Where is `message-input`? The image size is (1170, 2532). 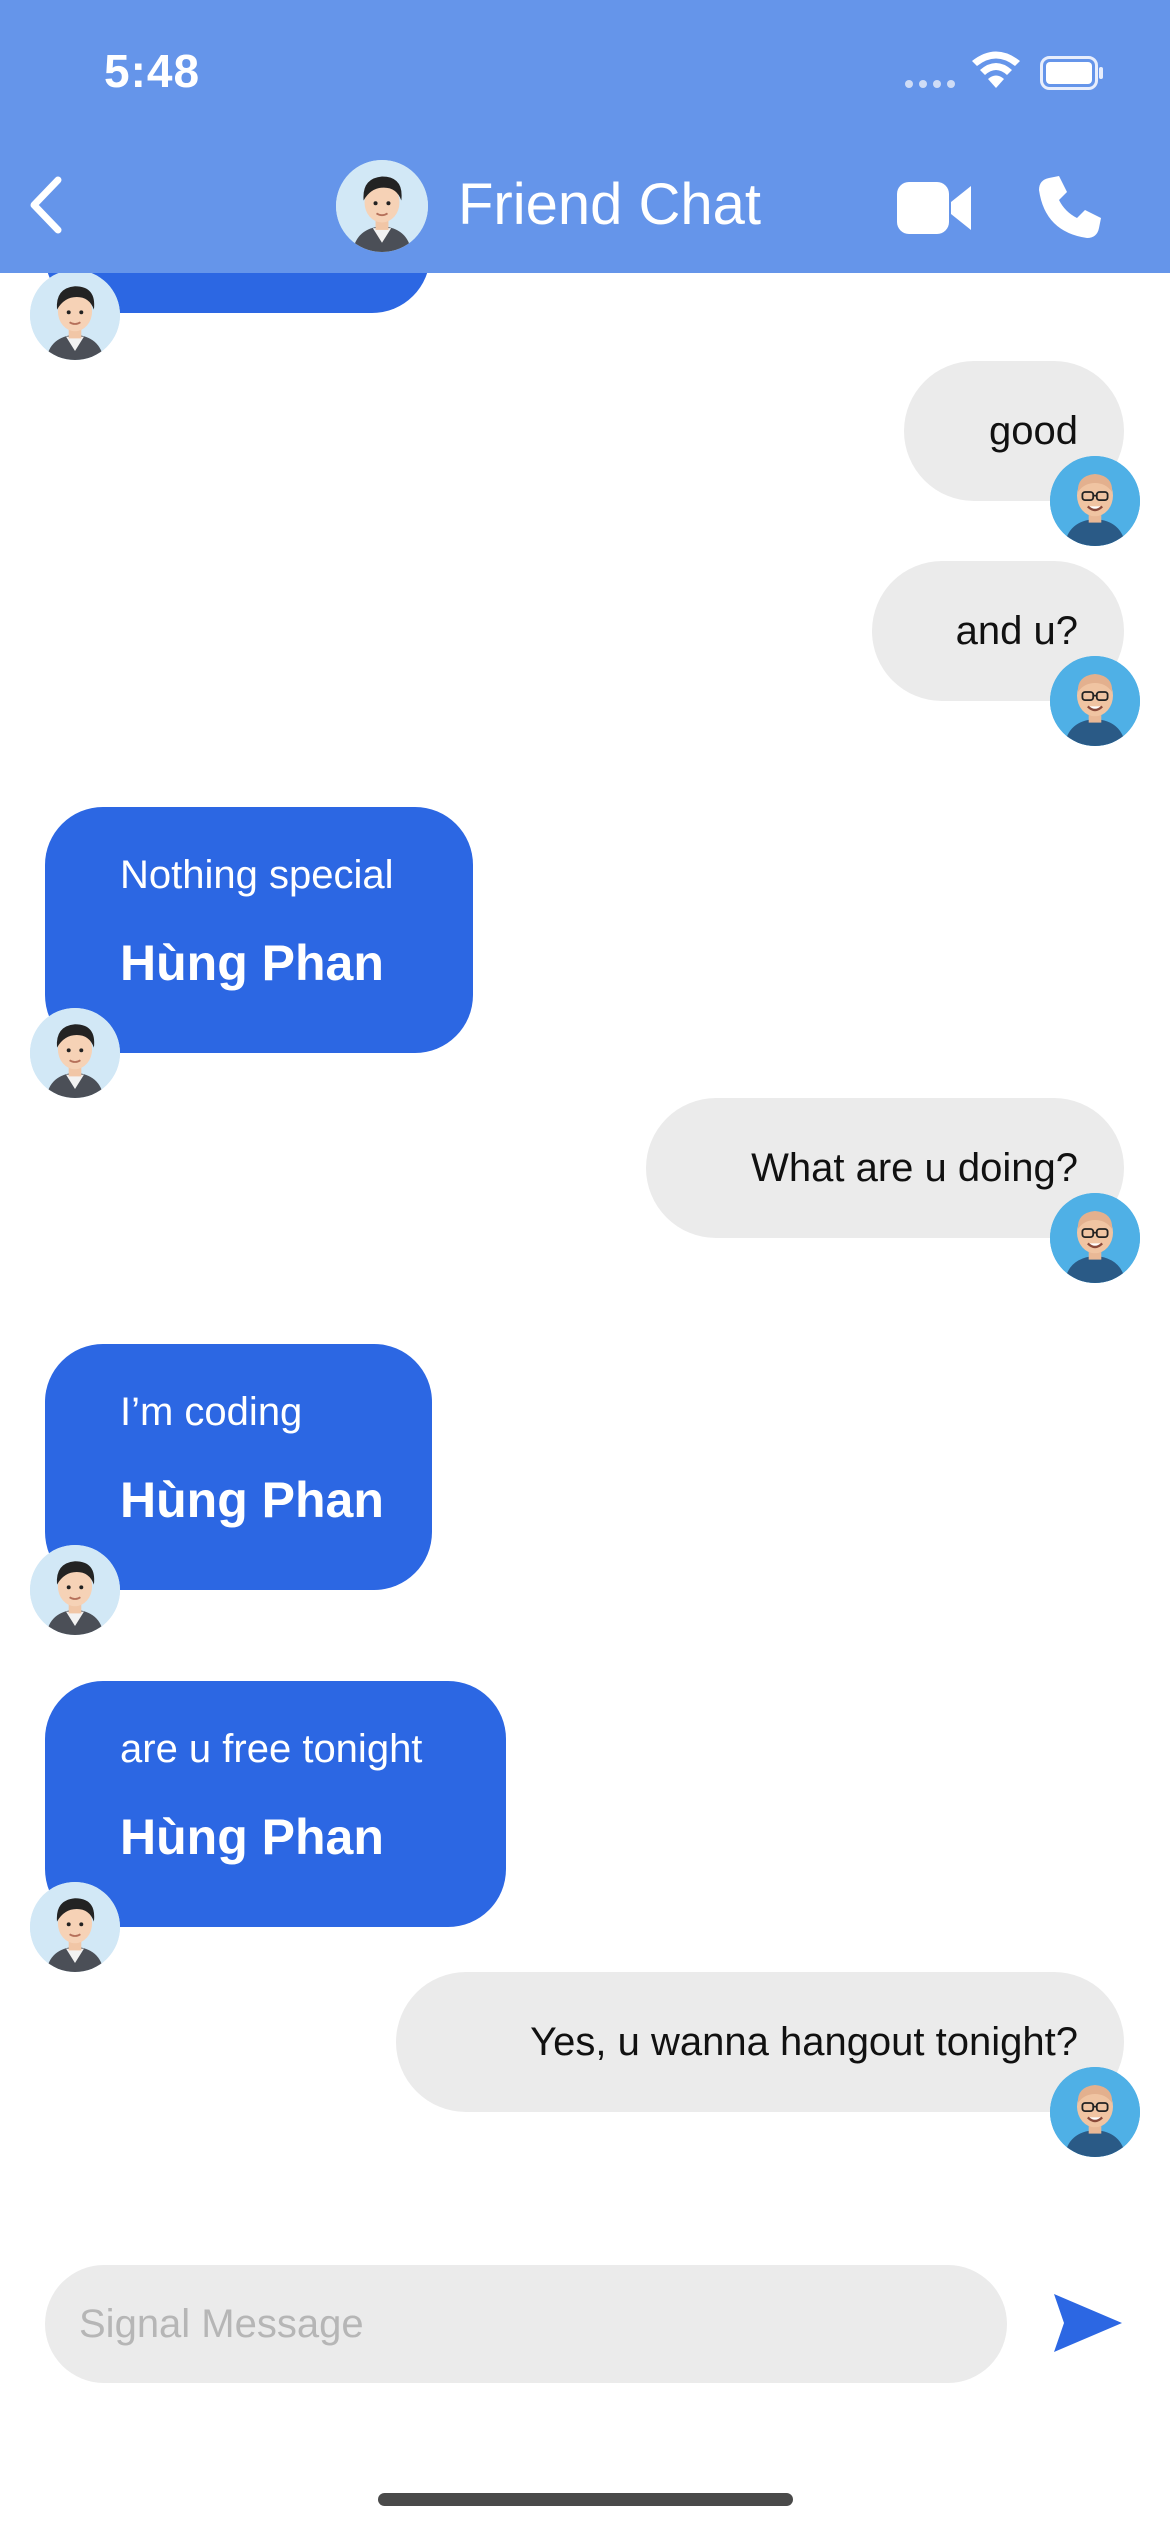
message-input is located at coordinates (526, 2324).